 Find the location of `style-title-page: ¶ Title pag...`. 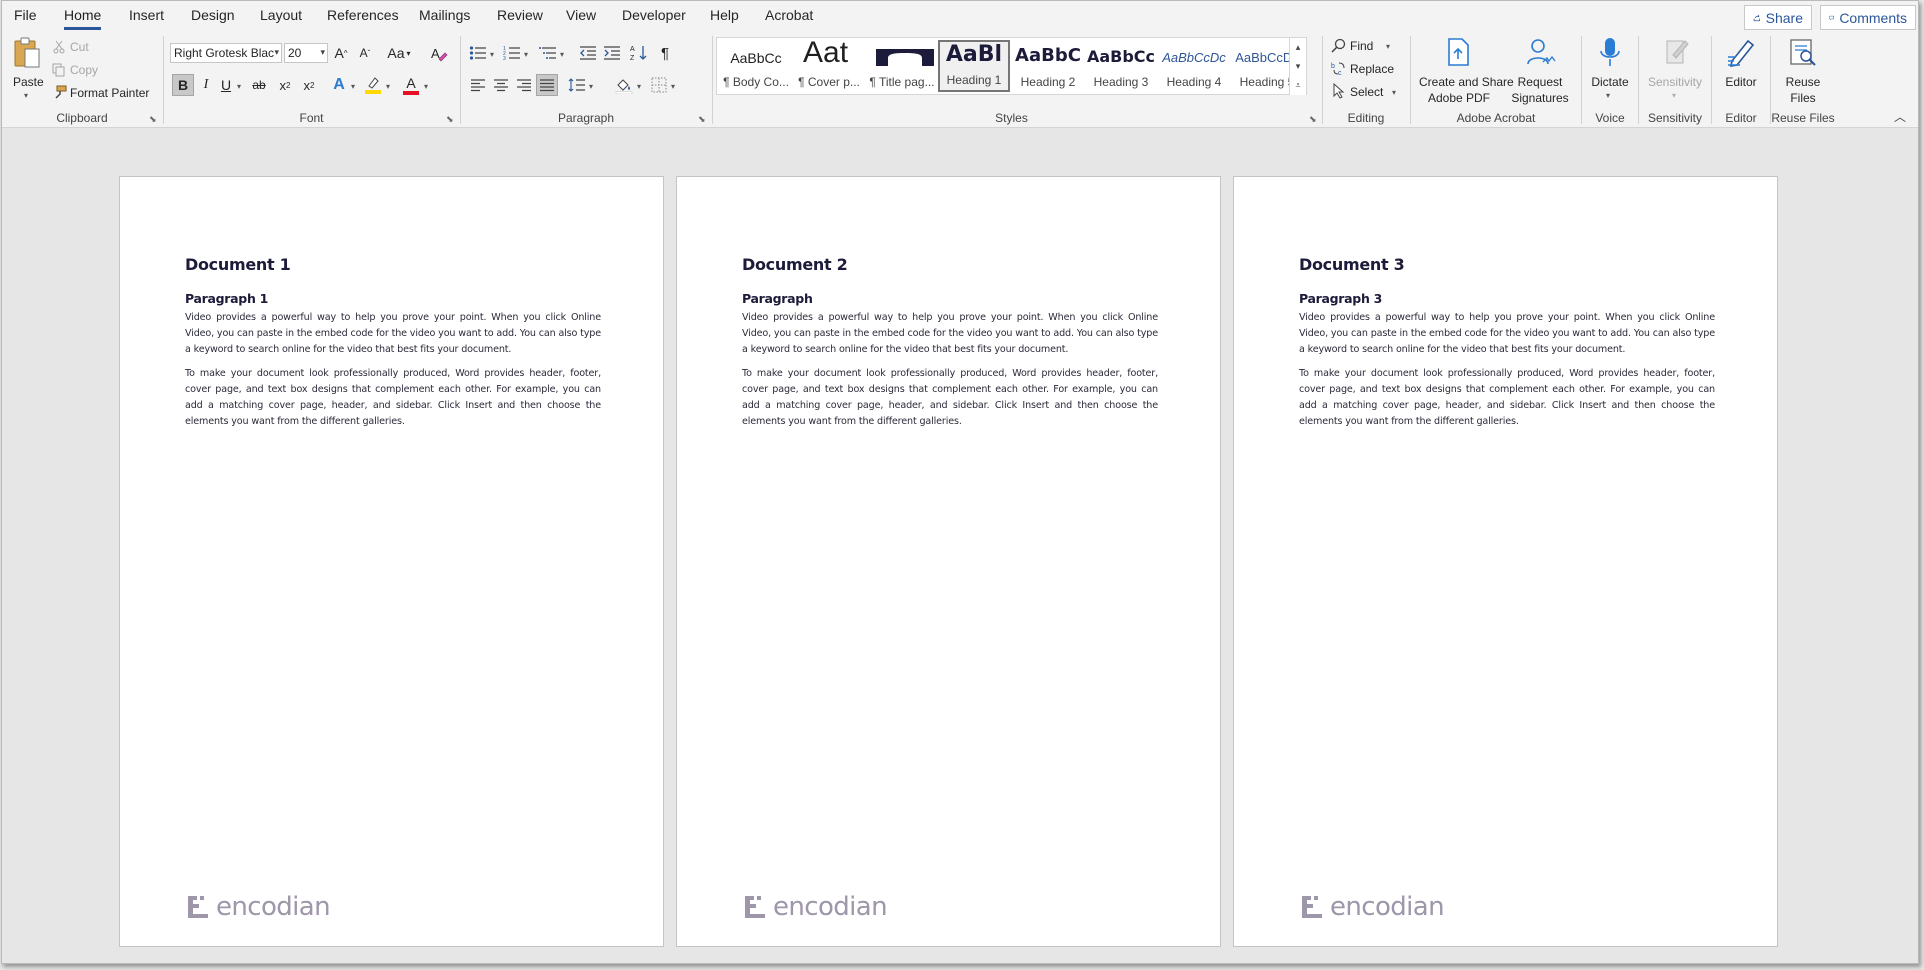

style-title-page: ¶ Title pag... is located at coordinates (902, 66).